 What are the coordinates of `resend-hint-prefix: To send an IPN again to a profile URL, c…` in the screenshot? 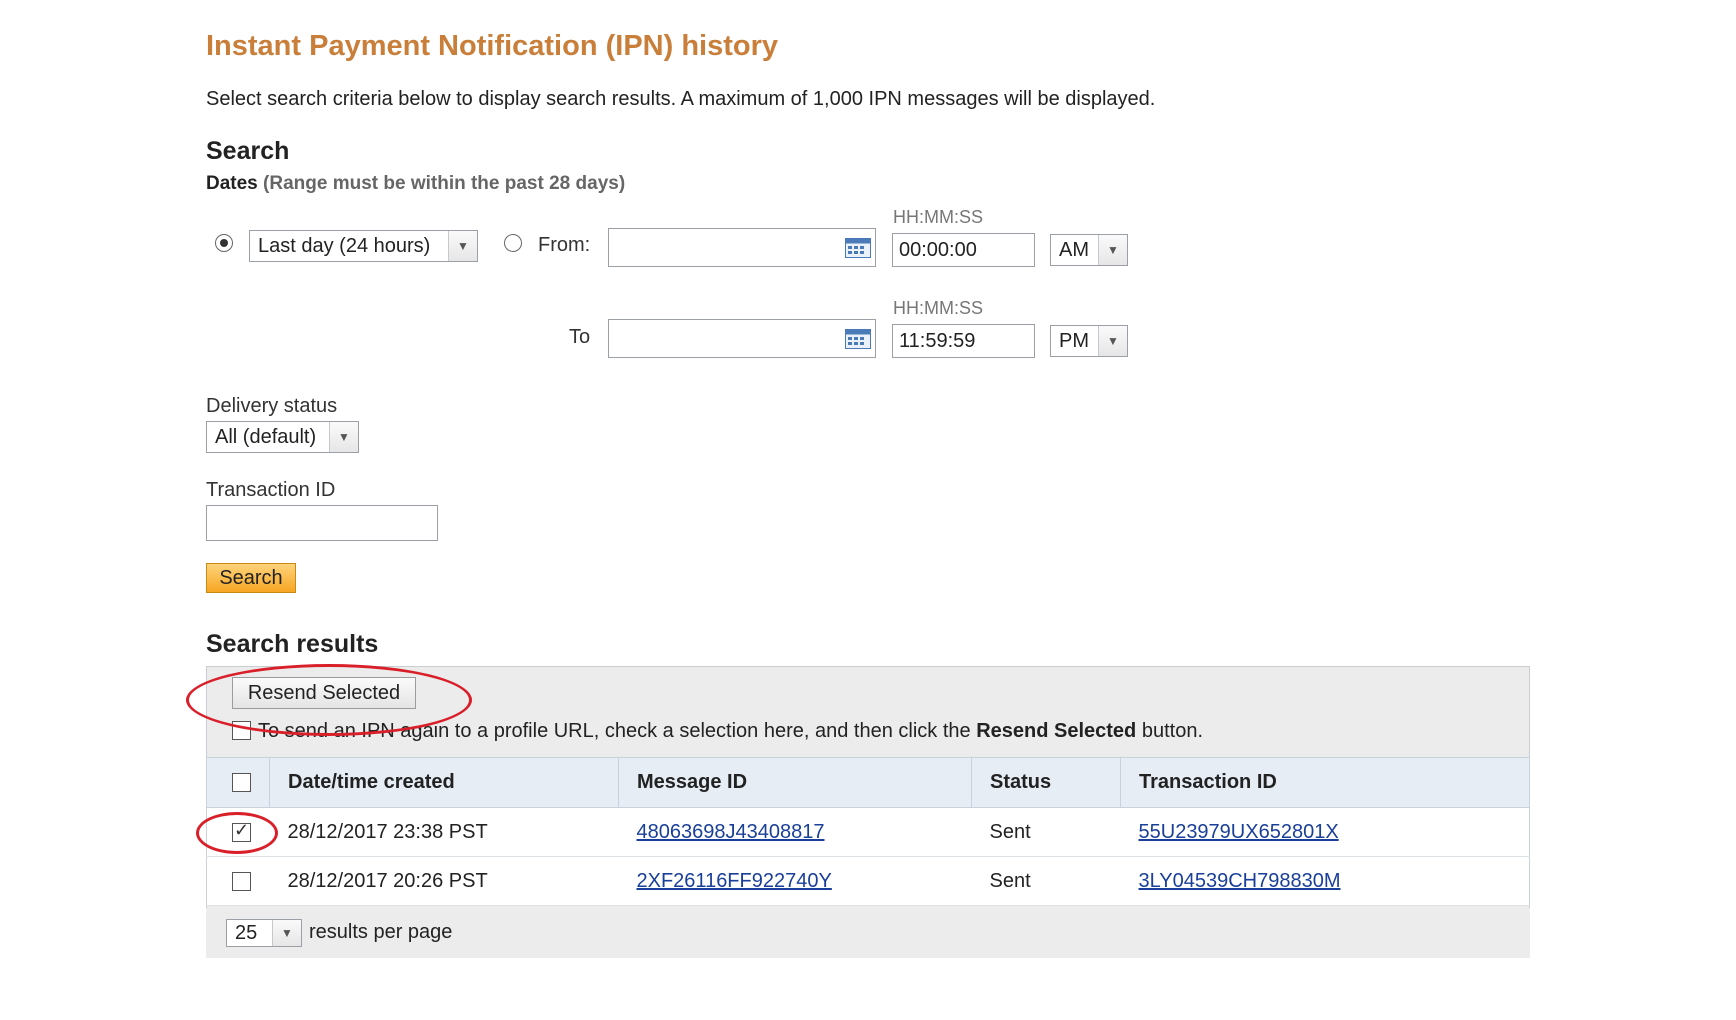 It's located at (617, 731).